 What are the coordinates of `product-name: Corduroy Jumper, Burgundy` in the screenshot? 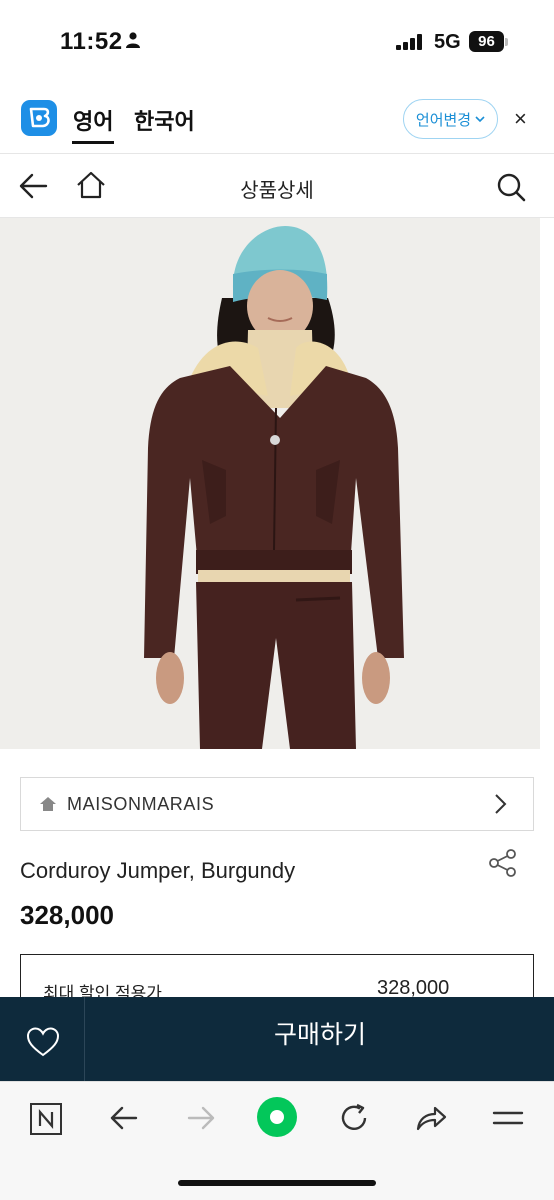 It's located at (158, 870).